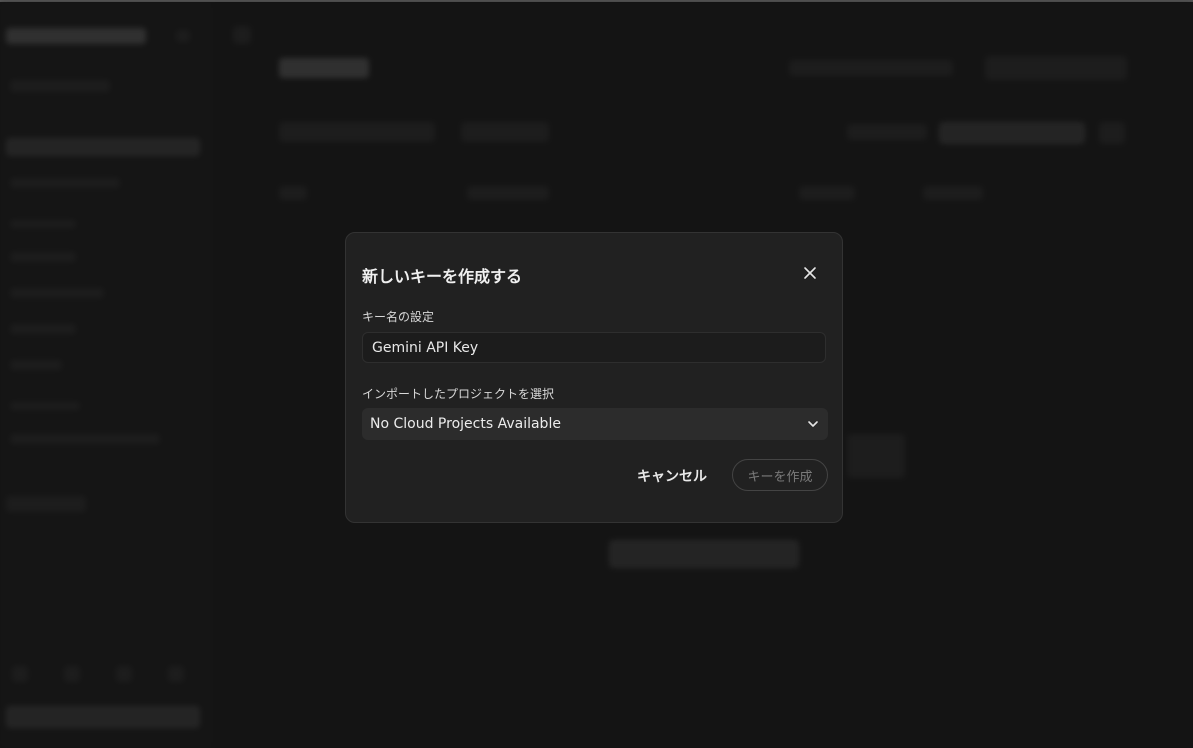 Image resolution: width=1193 pixels, height=748 pixels. I want to click on close-icon, so click(810, 273).